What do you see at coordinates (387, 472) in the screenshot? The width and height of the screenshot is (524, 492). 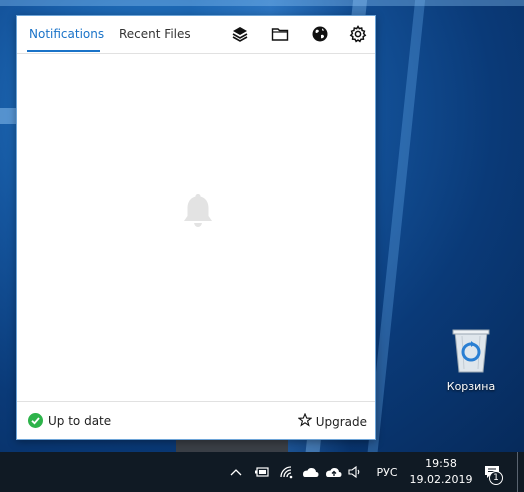 I see `input-language-indicator: РУС` at bounding box center [387, 472].